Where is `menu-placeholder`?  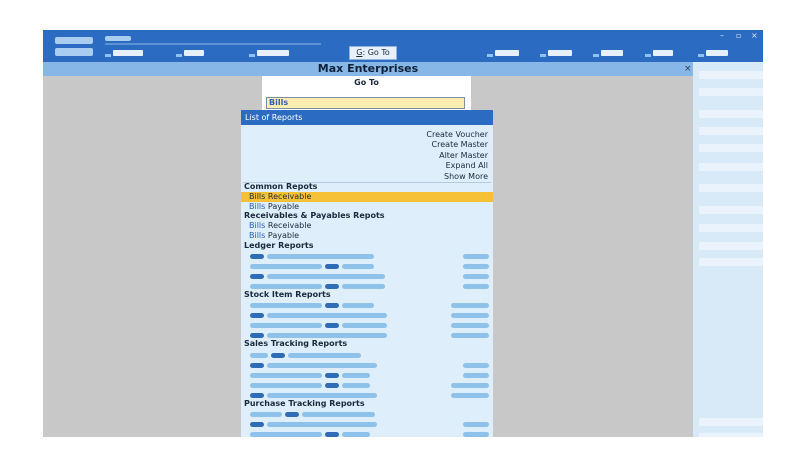 menu-placeholder is located at coordinates (118, 38).